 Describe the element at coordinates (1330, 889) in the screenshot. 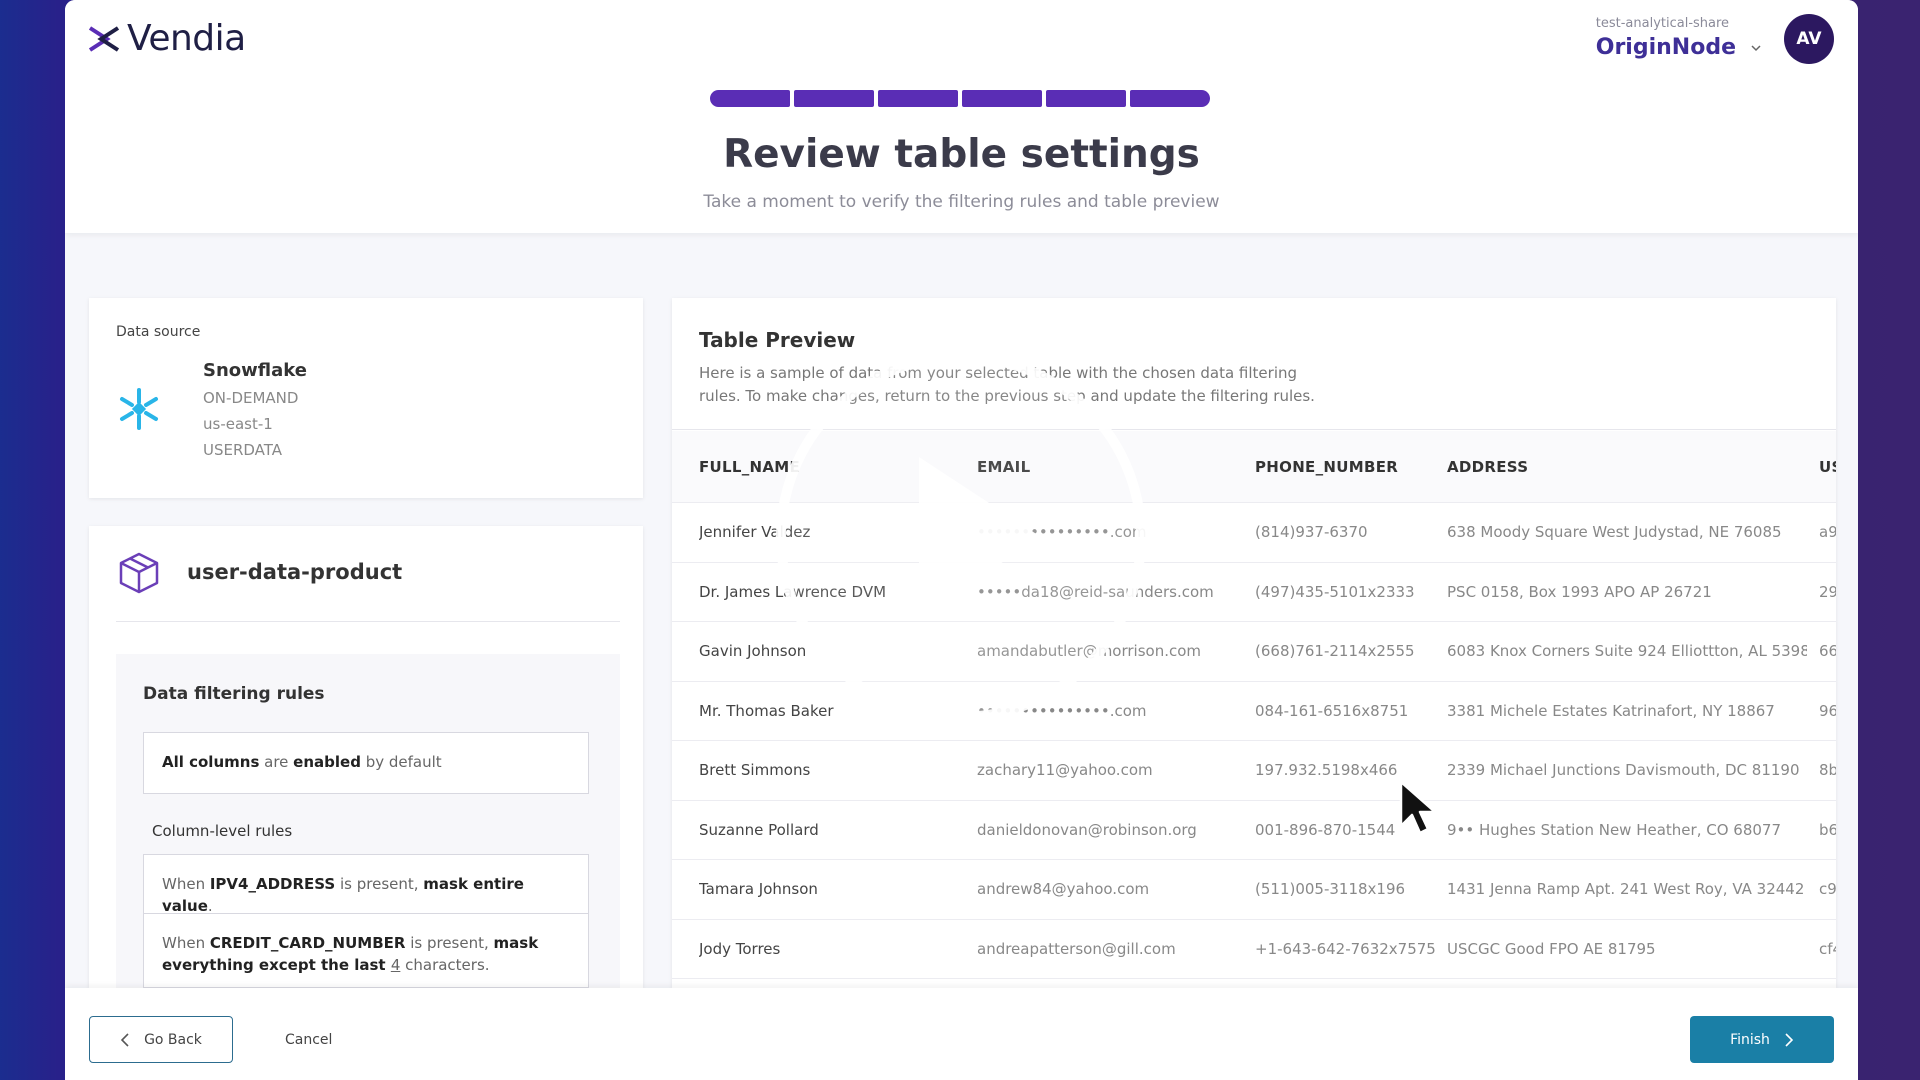

I see `table-cell: (511)005-3118x196` at that location.